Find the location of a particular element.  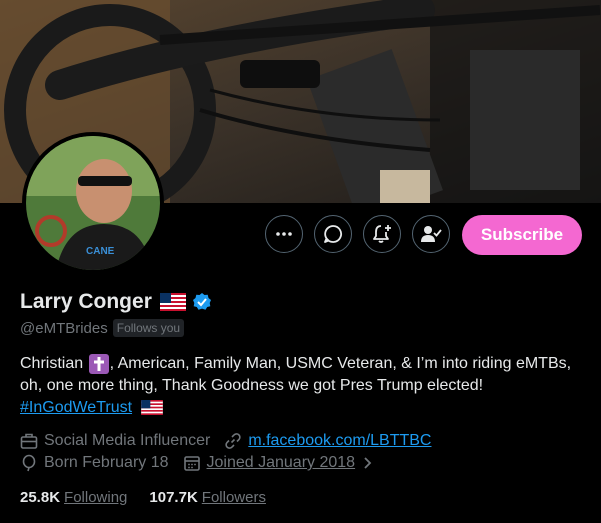

balloon-icon is located at coordinates (29, 463).